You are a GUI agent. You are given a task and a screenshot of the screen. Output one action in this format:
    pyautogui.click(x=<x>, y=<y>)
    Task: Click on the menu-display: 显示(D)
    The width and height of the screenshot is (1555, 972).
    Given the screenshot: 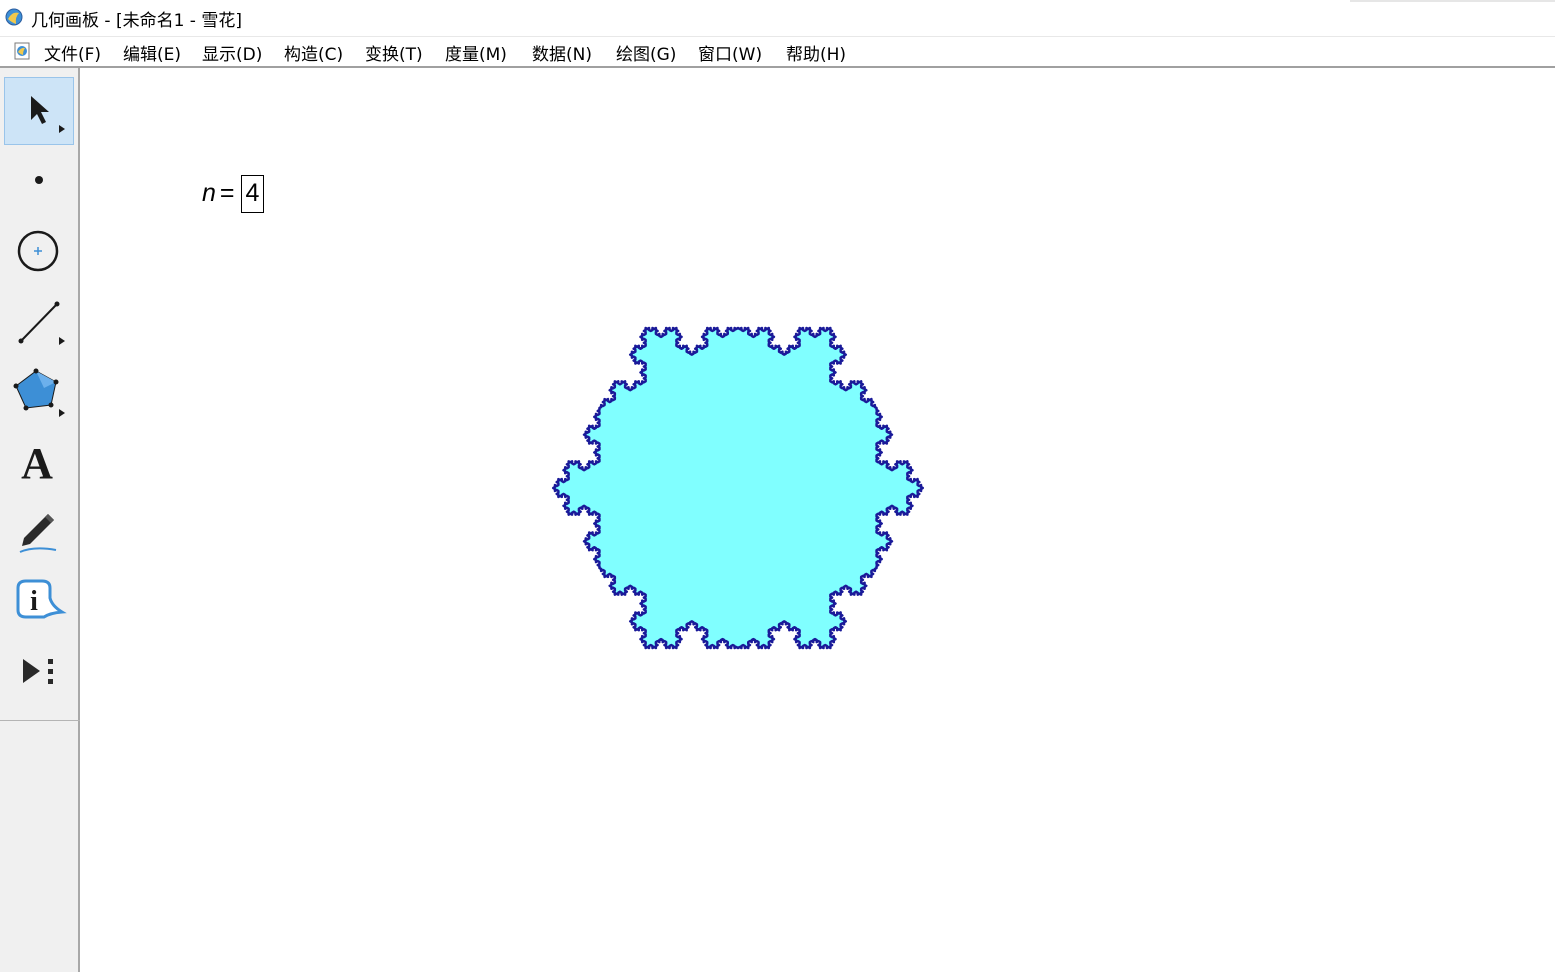 What is the action you would take?
    pyautogui.click(x=232, y=52)
    